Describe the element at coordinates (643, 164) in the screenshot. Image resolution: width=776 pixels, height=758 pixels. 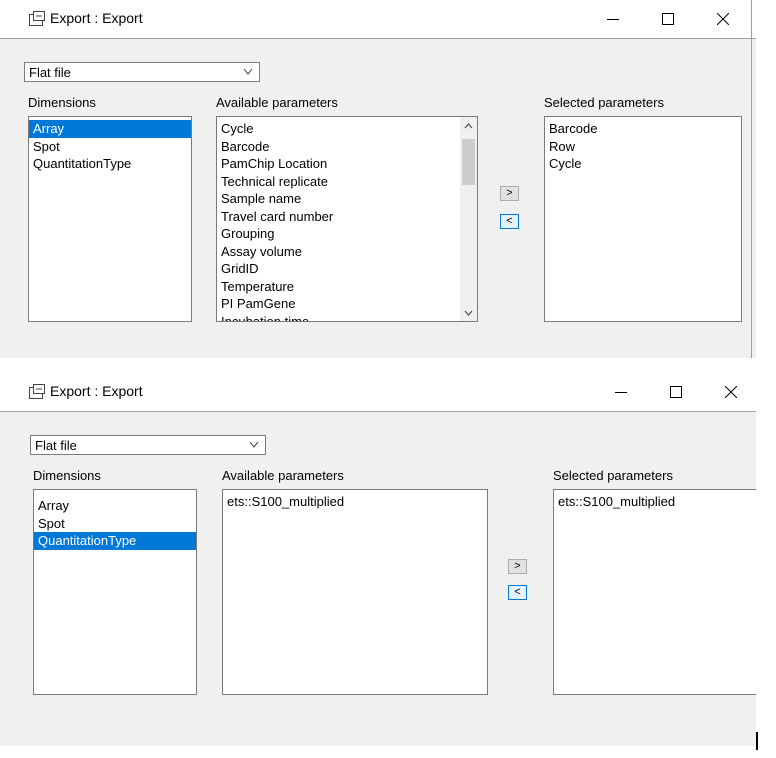
I see `selected-item: Cycle` at that location.